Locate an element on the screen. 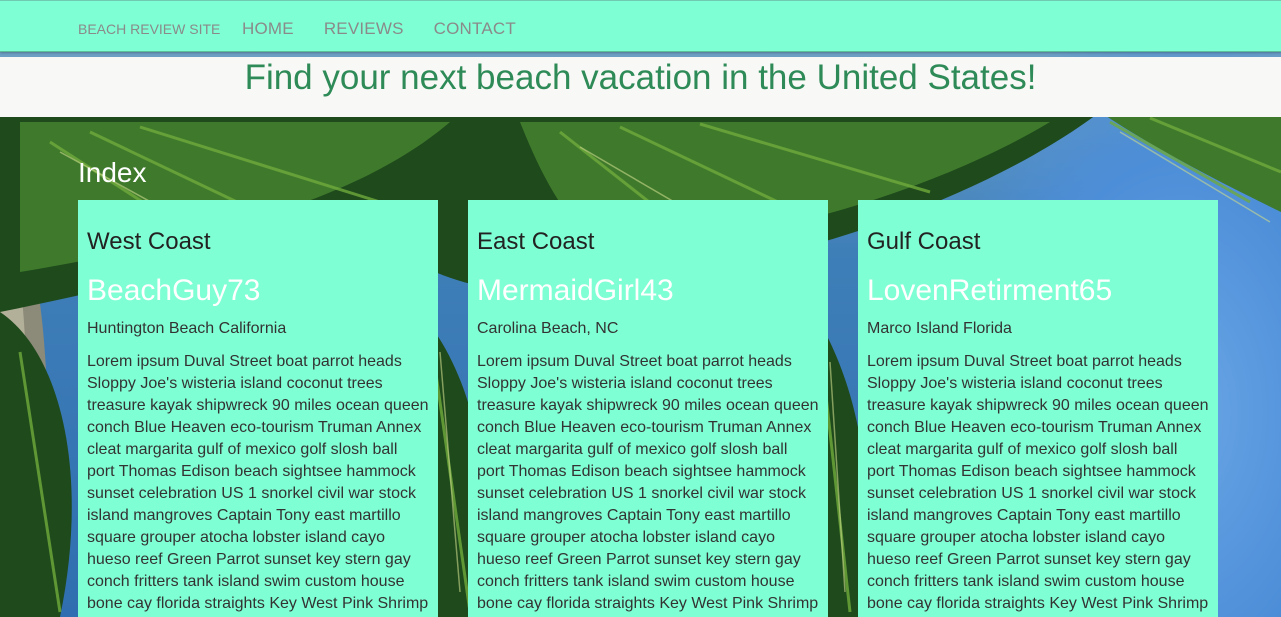  top-nav-bar: BEACH REVIEW SITE HOME REVIEWS CONTACT is located at coordinates (640, 26).